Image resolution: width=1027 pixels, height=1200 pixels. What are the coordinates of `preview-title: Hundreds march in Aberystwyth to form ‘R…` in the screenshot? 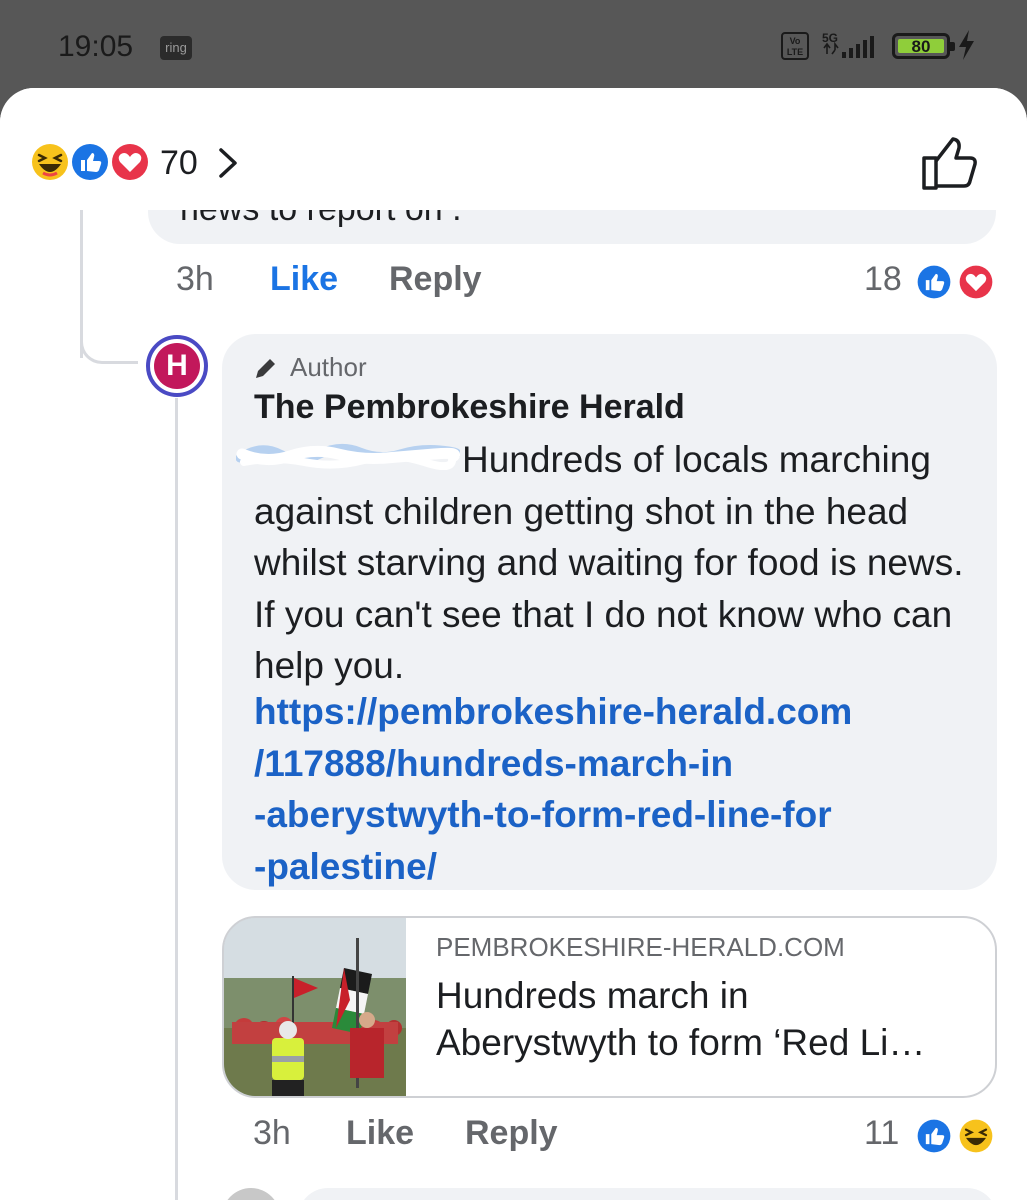 It's located at (706, 1019).